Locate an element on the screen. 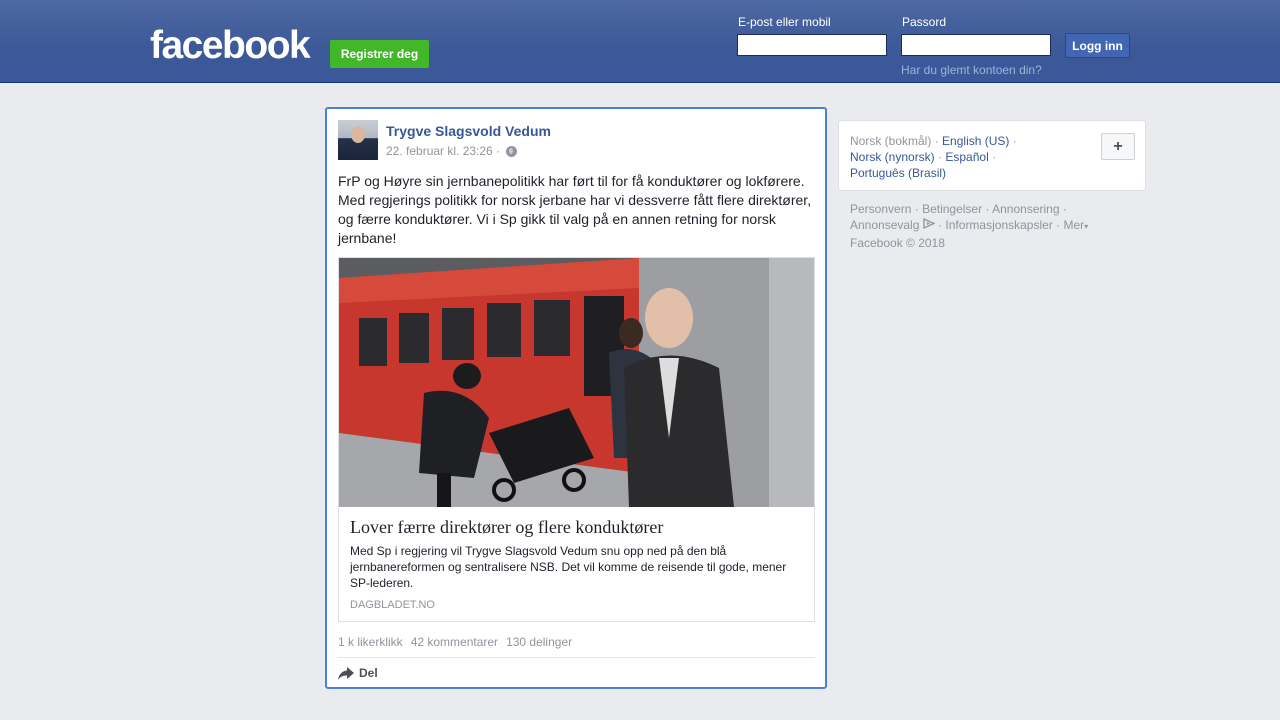 The image size is (1280, 720). share-label: Del is located at coordinates (368, 673).